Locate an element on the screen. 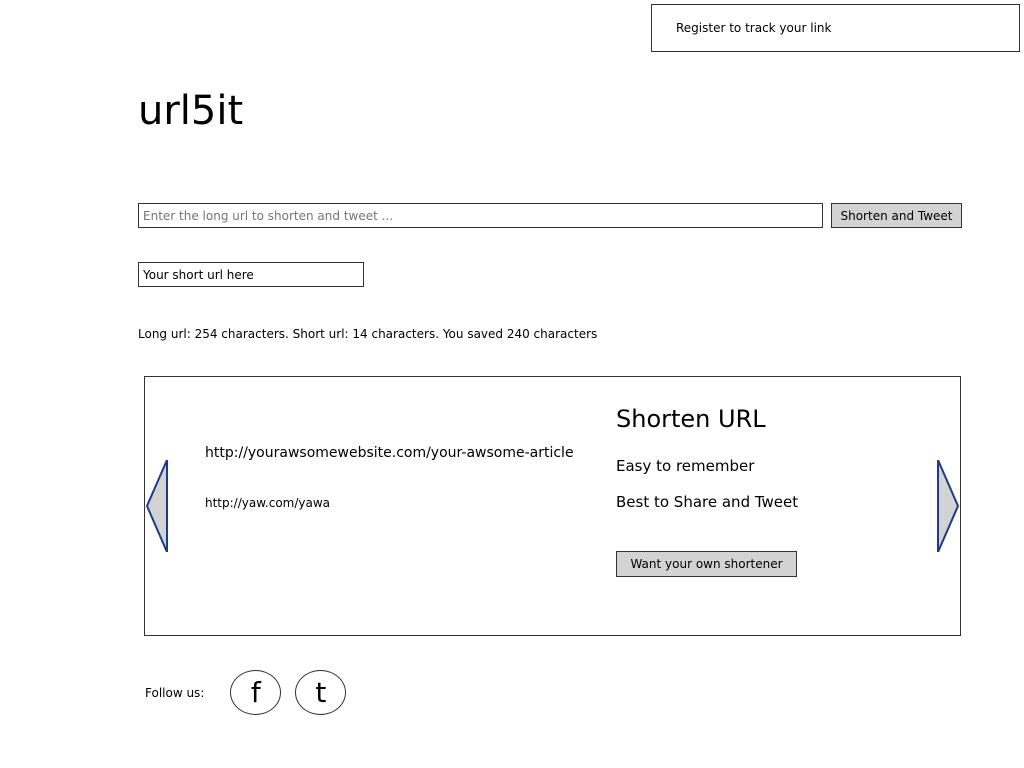 The image size is (1024, 768). right-arrow-icon is located at coordinates (948, 506).